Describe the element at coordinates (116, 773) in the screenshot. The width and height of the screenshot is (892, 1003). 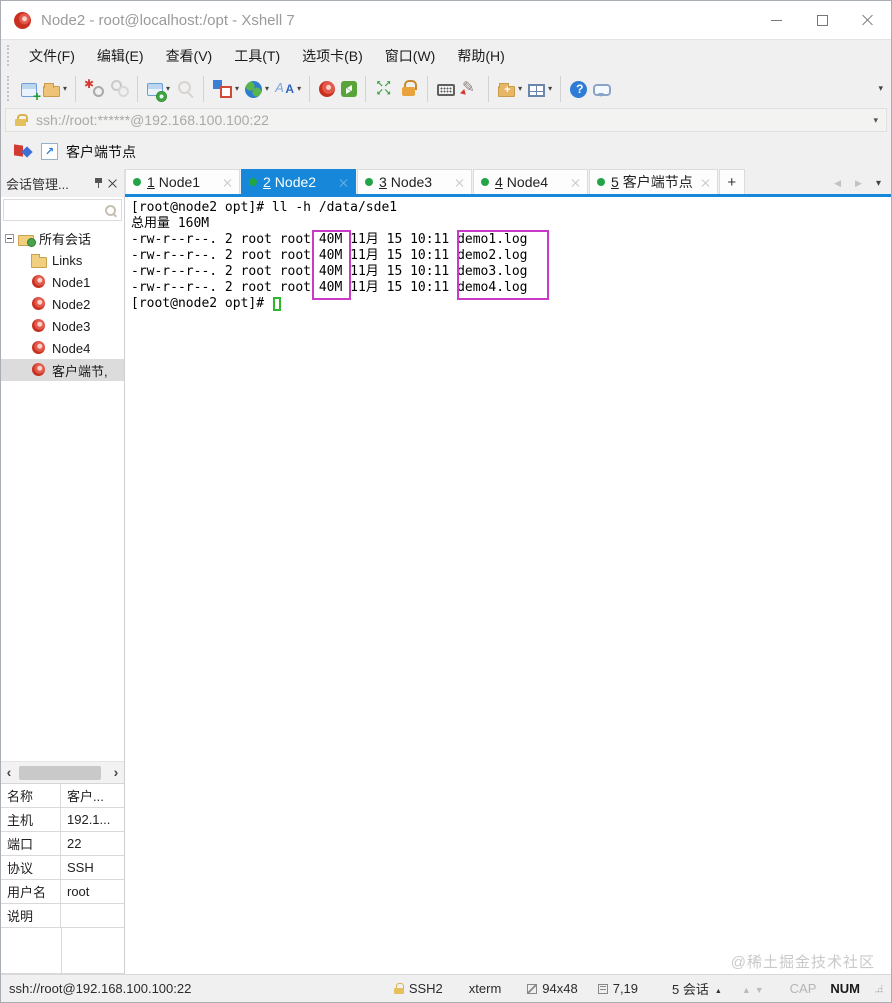
I see `scroll-right-icon` at that location.